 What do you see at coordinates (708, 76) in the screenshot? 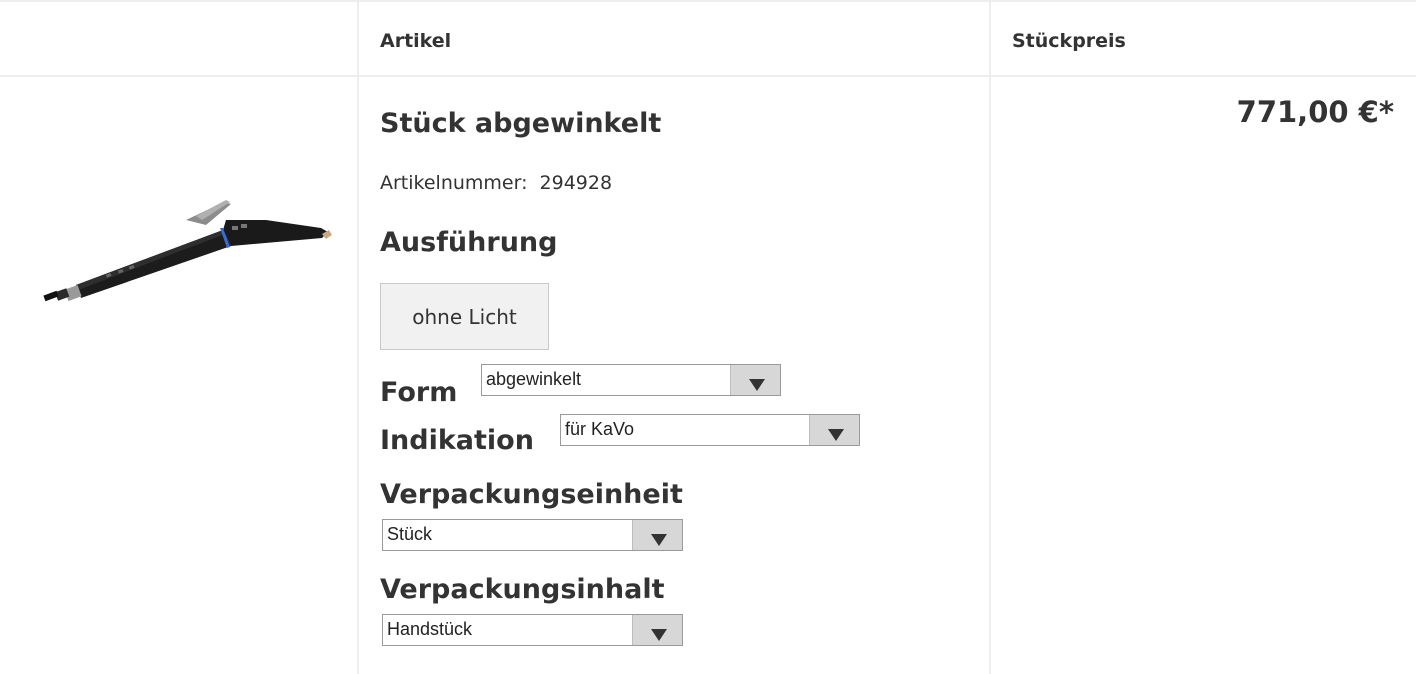
I see `table-header-divider` at bounding box center [708, 76].